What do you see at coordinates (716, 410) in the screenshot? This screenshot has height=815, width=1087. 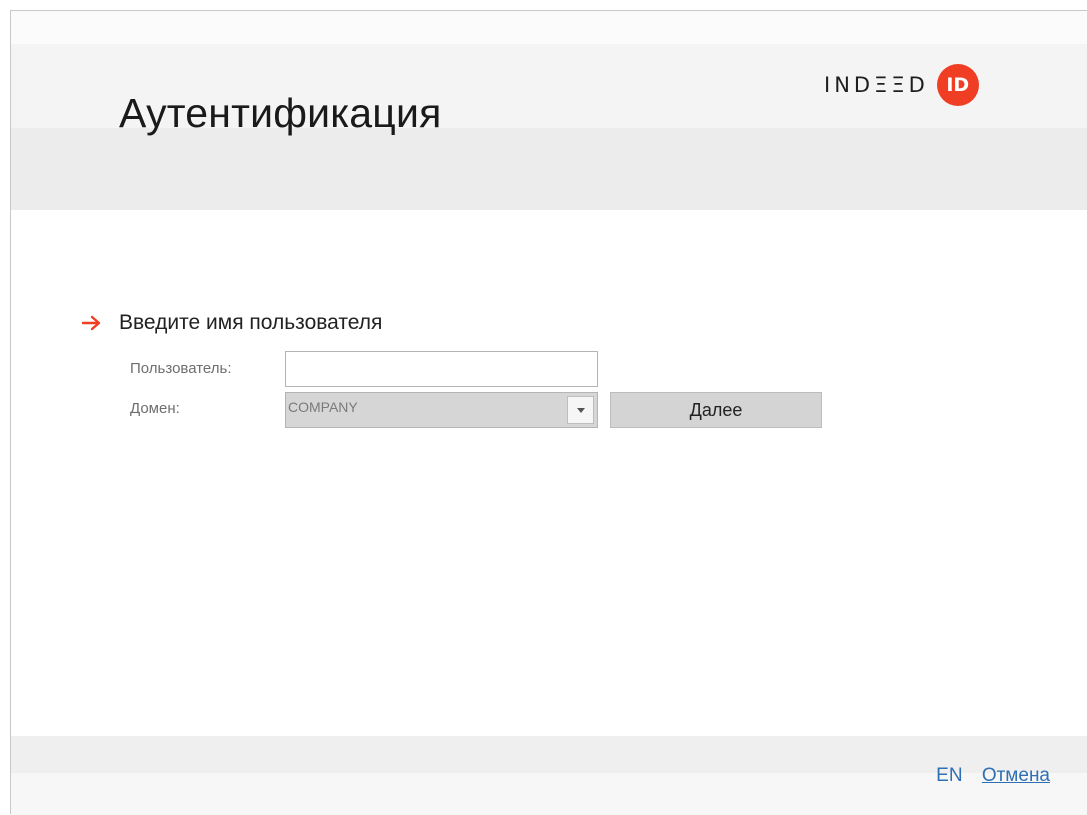 I see `next-button: Далее` at bounding box center [716, 410].